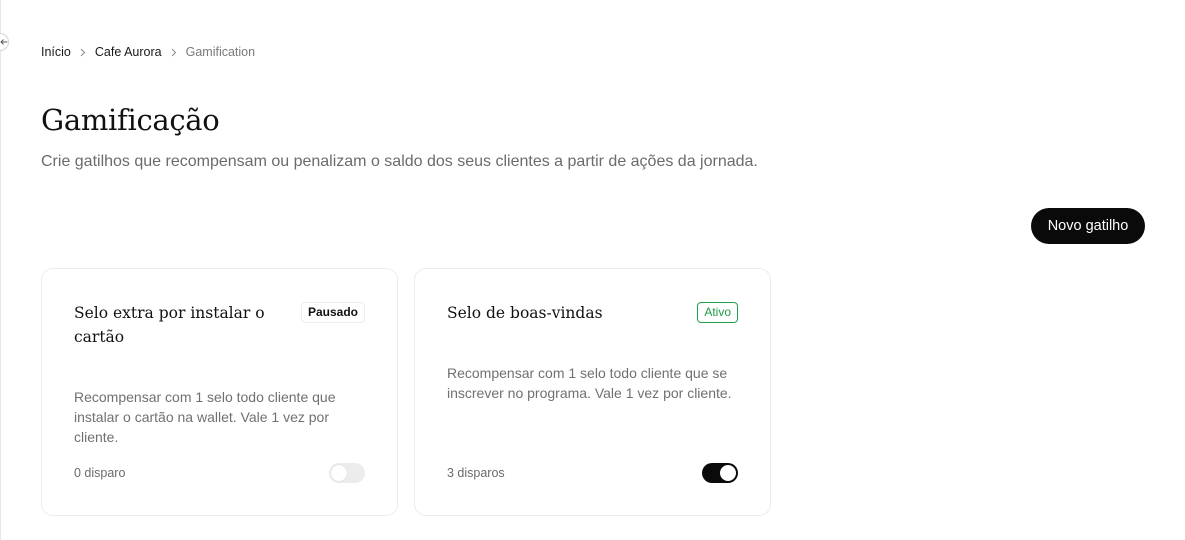 The height and width of the screenshot is (540, 1185). What do you see at coordinates (169, 325) in the screenshot?
I see `trigger-title: Selo extra por instalar o cartão` at bounding box center [169, 325].